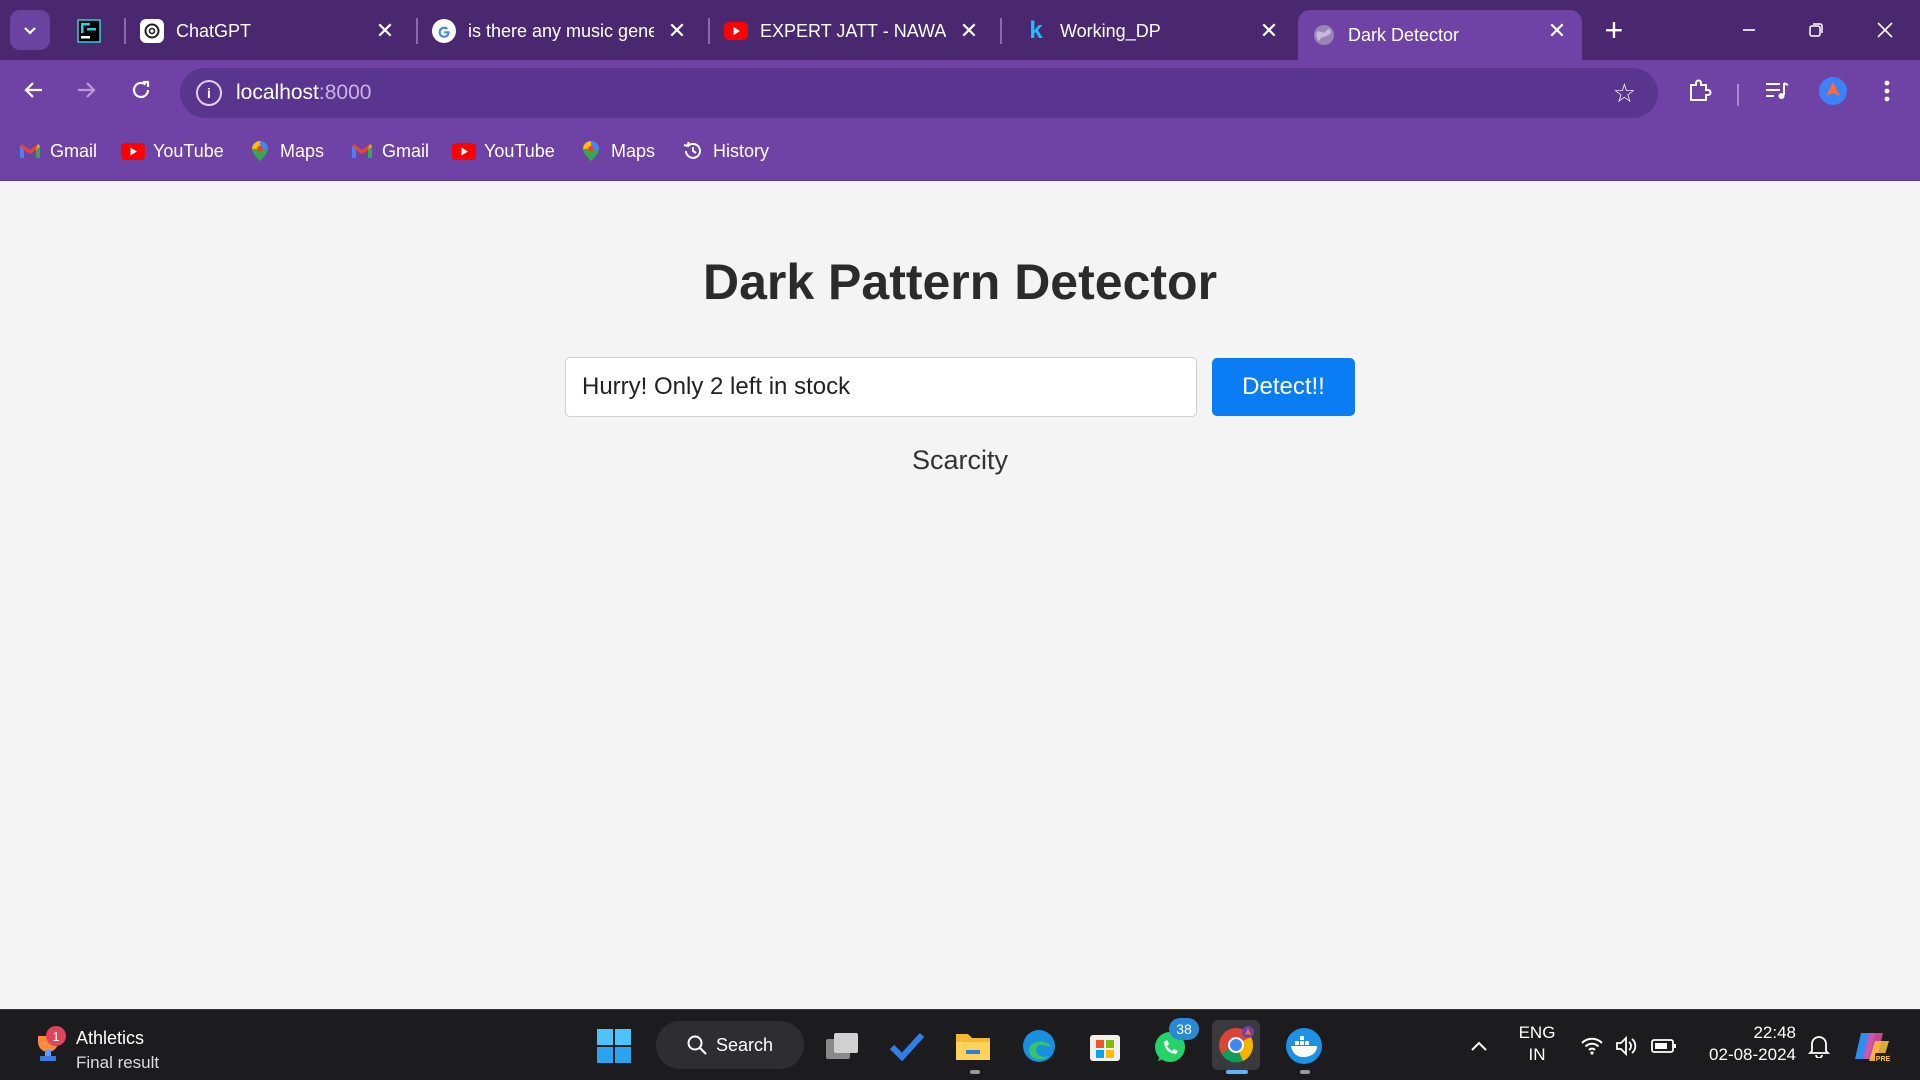  Describe the element at coordinates (881, 387) in the screenshot. I see `text-input` at that location.